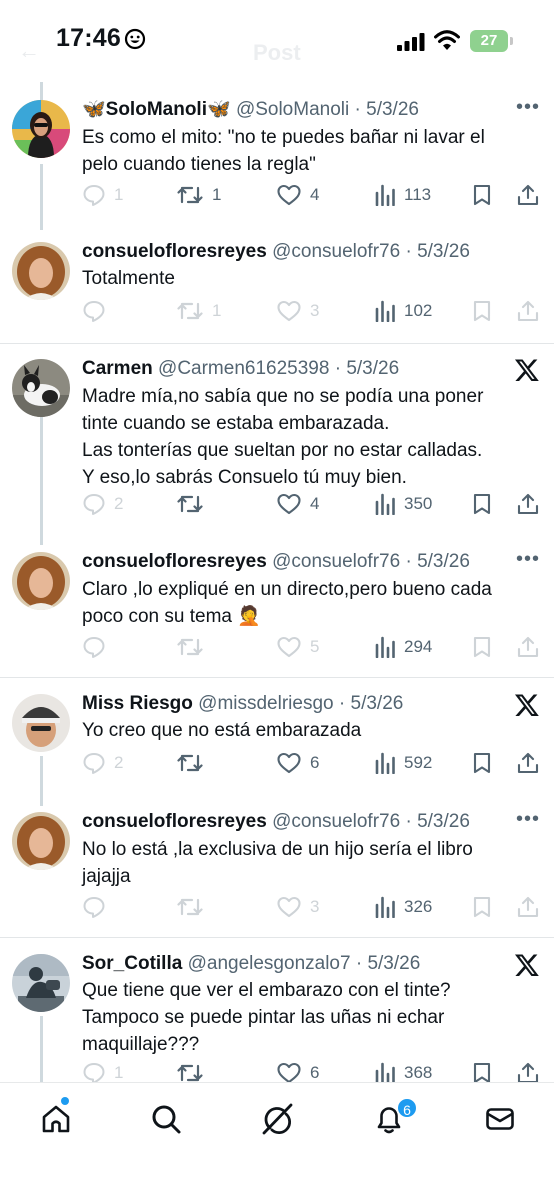 This screenshot has height=1200, width=554. Describe the element at coordinates (117, 368) in the screenshot. I see `author-name: Carmen` at that location.